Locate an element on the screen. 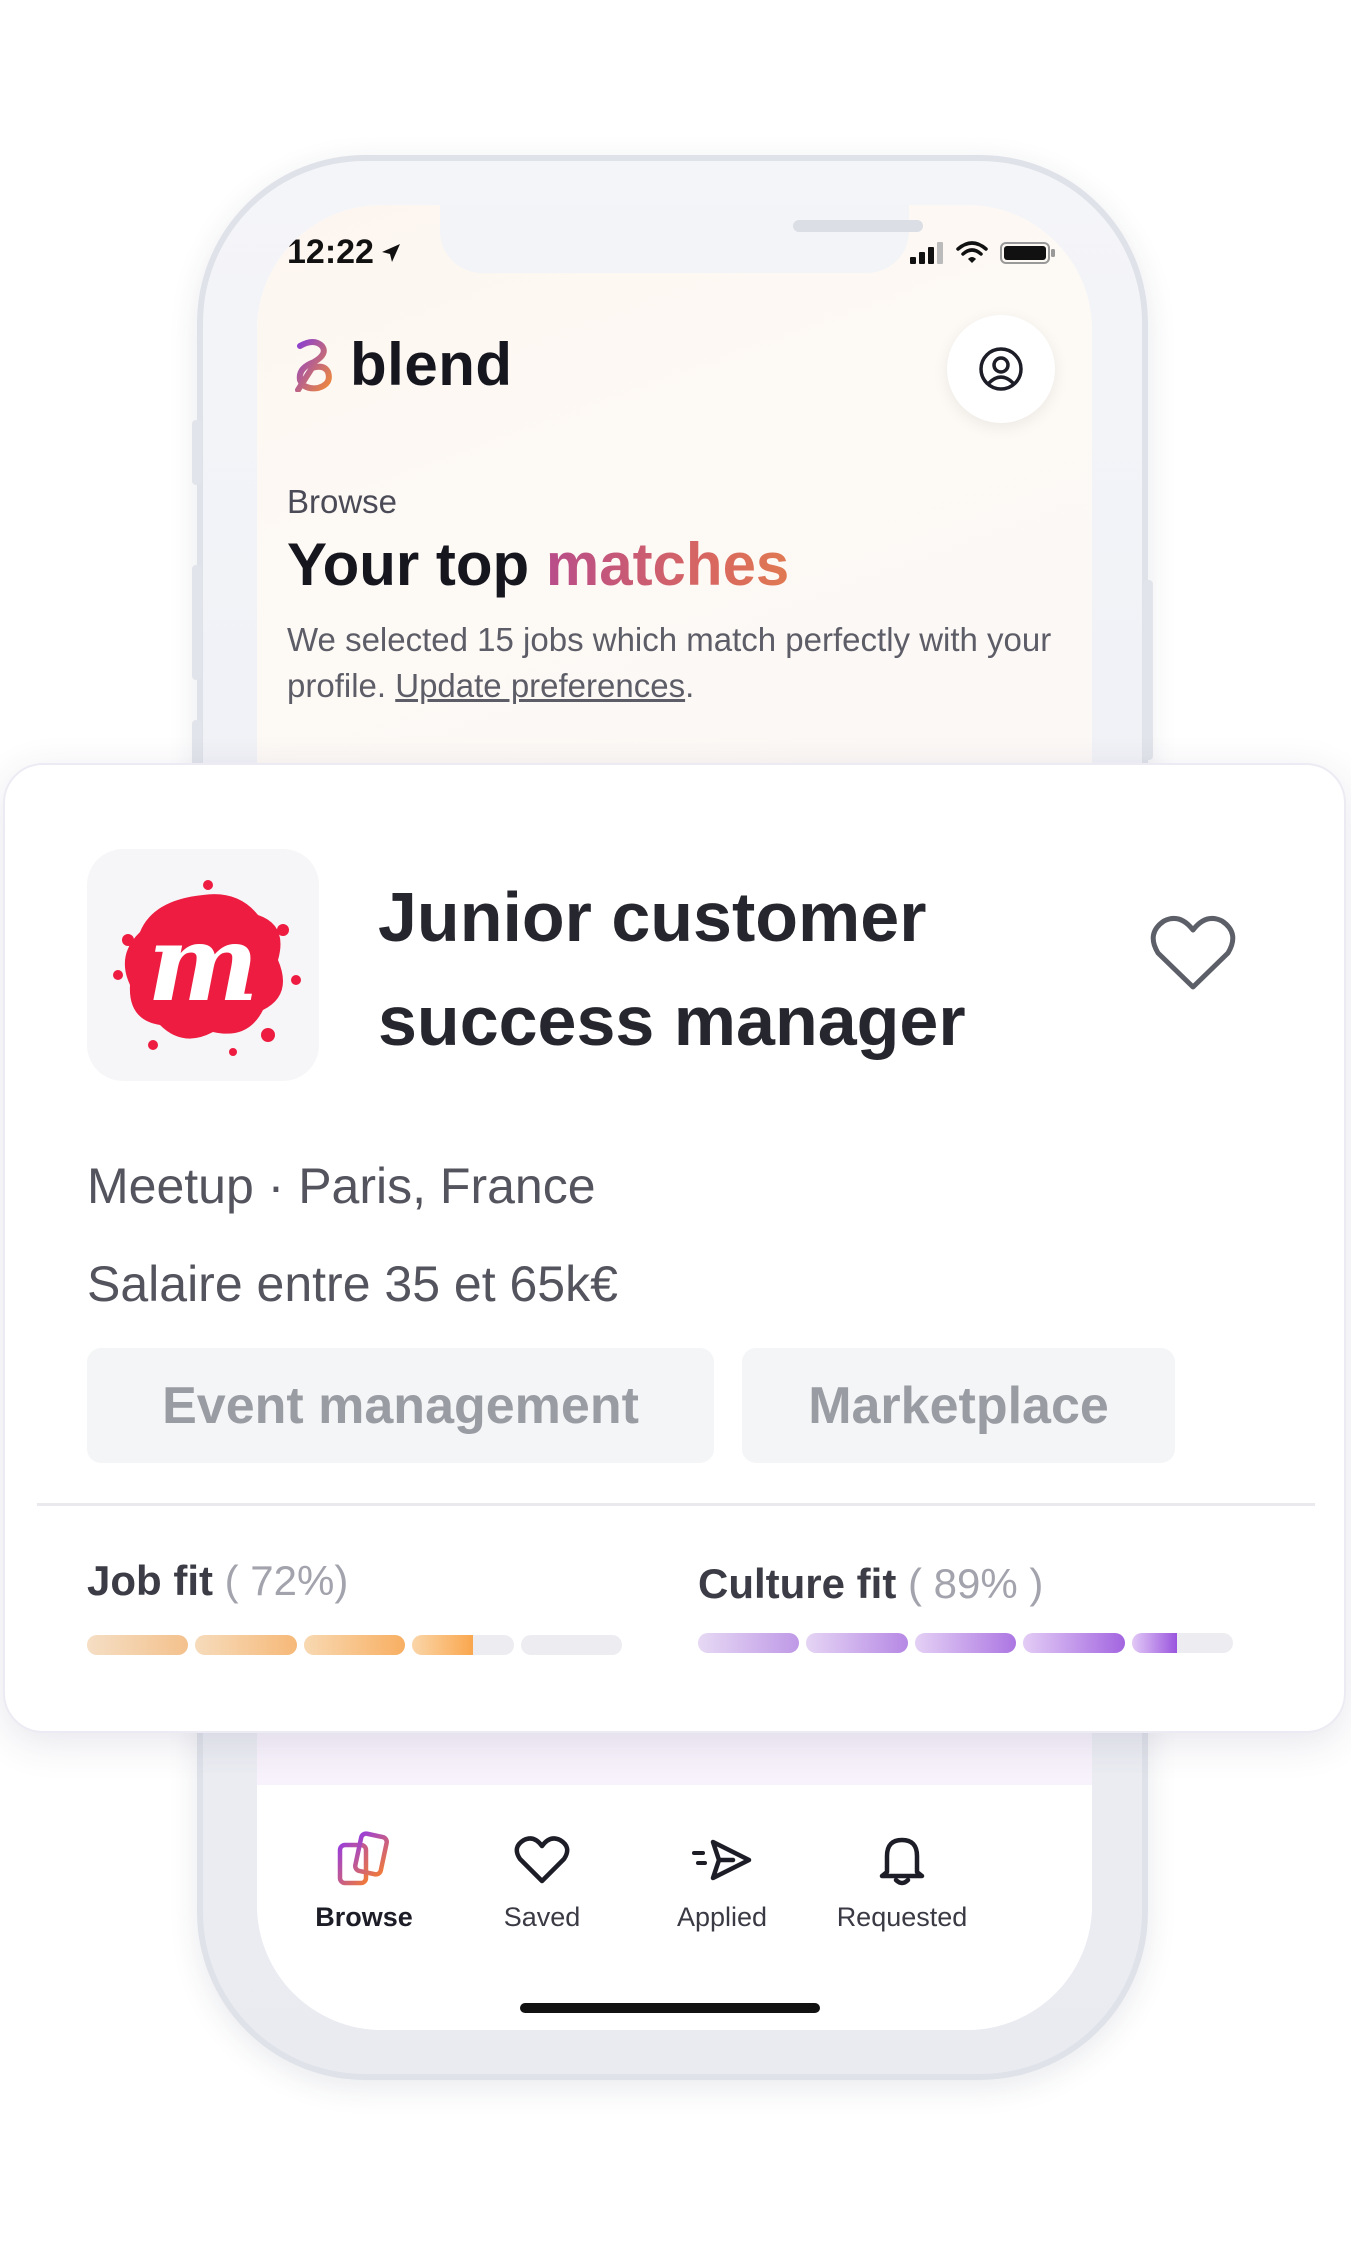  status-icons is located at coordinates (983, 253).